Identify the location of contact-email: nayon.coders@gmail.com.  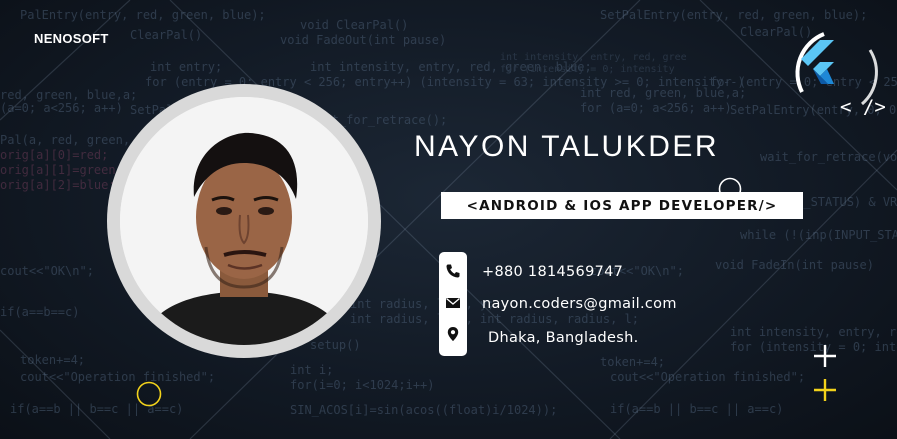
(579, 304).